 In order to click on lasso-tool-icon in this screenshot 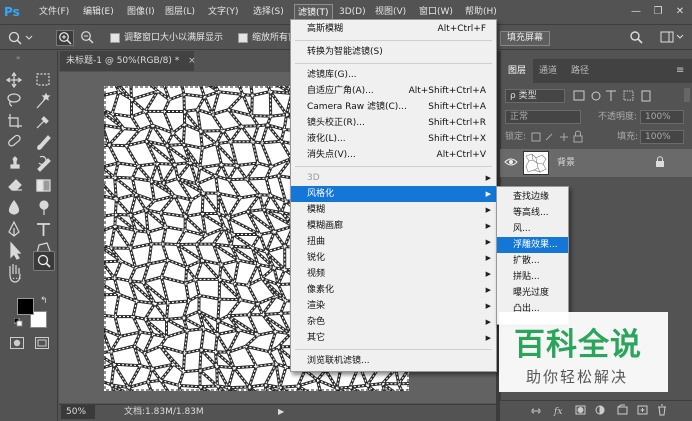, I will do `click(14, 100)`.